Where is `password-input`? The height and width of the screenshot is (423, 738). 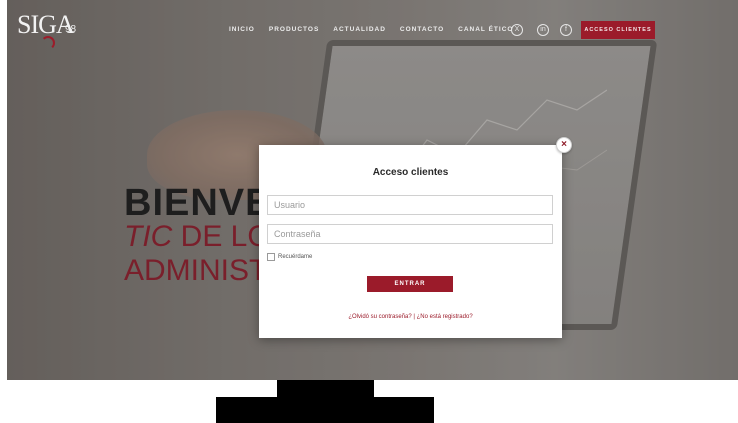
password-input is located at coordinates (410, 234).